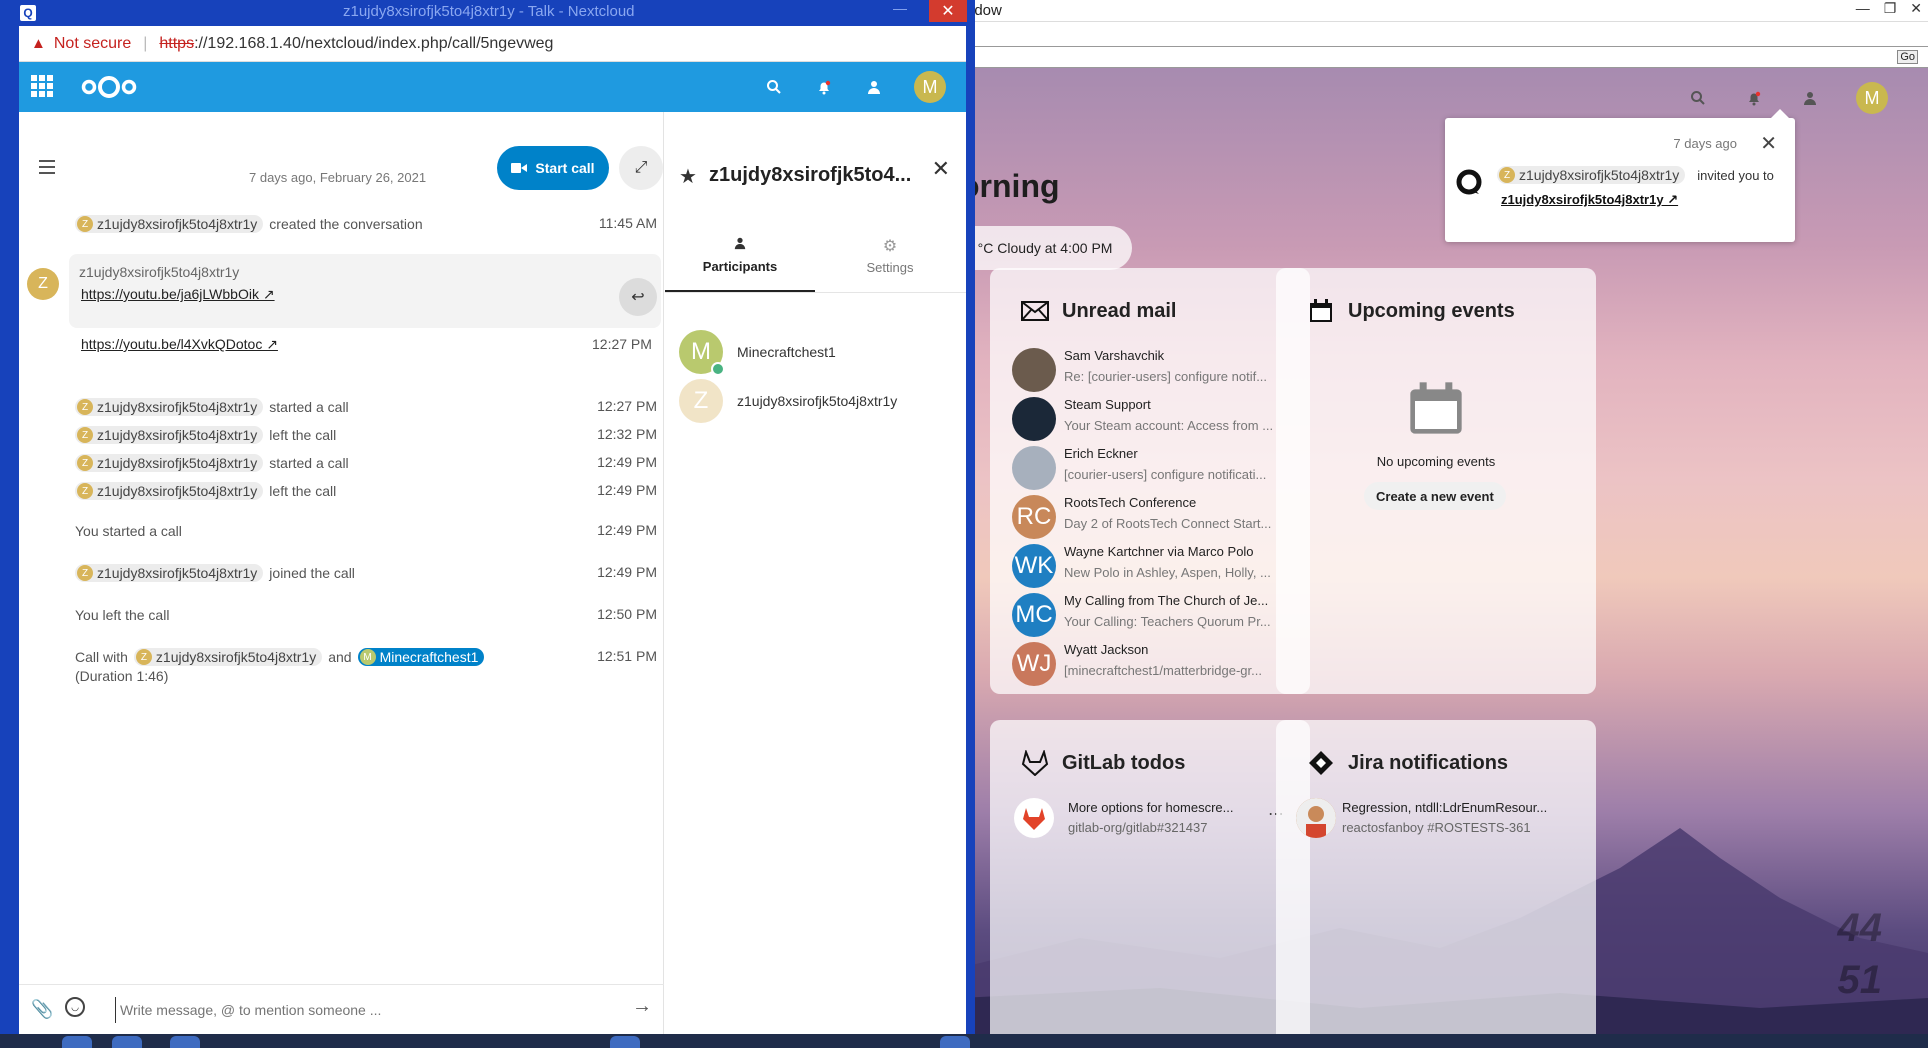 Image resolution: width=1928 pixels, height=1048 pixels. What do you see at coordinates (177, 43) in the screenshot?
I see `url-scheme: https` at bounding box center [177, 43].